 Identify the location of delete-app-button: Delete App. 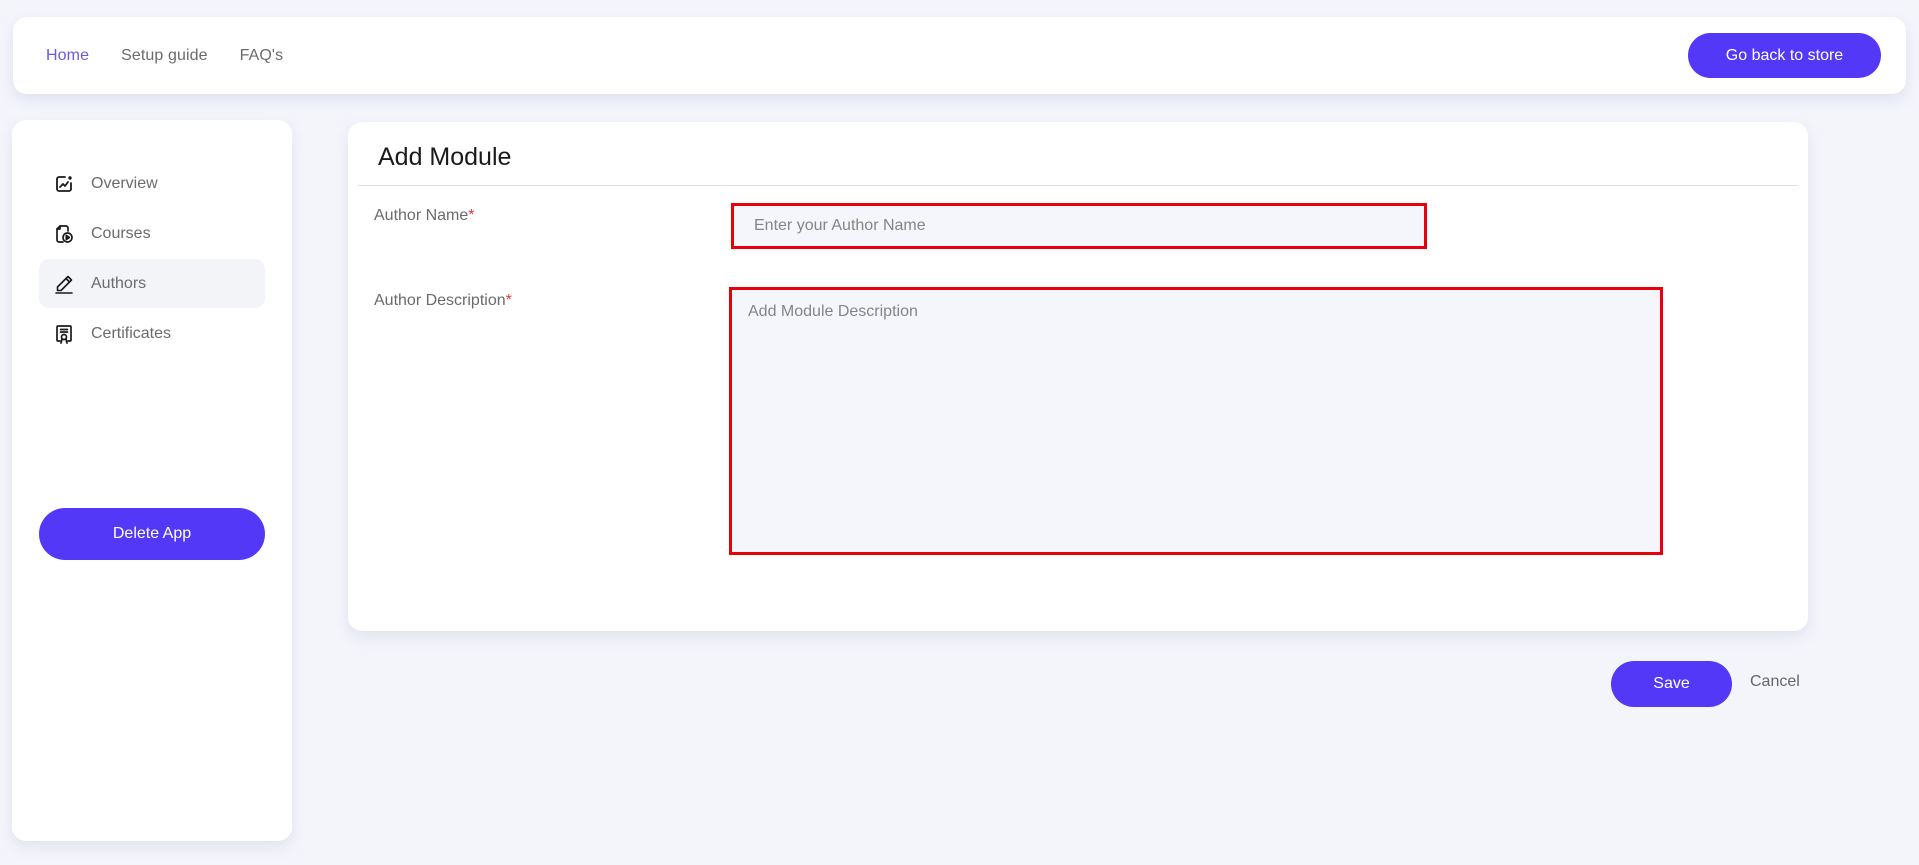
(152, 534).